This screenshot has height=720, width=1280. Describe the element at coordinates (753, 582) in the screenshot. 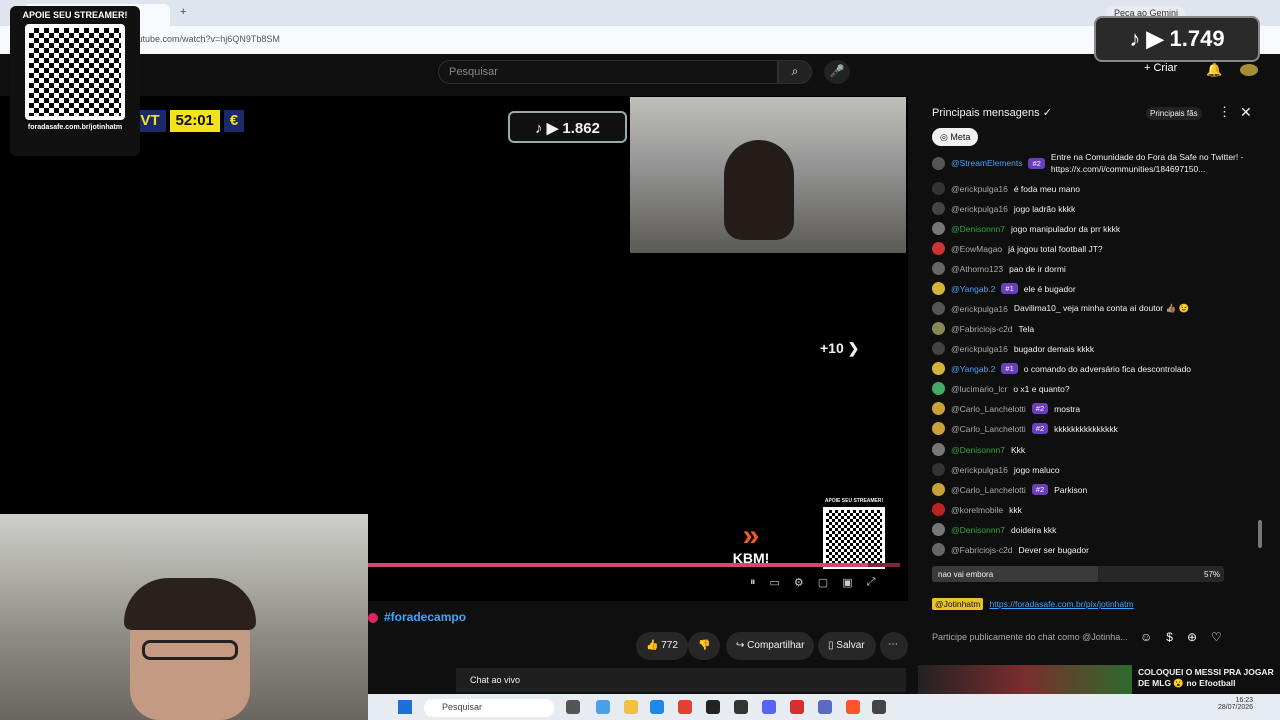

I see `pause-icon: ⏸` at that location.